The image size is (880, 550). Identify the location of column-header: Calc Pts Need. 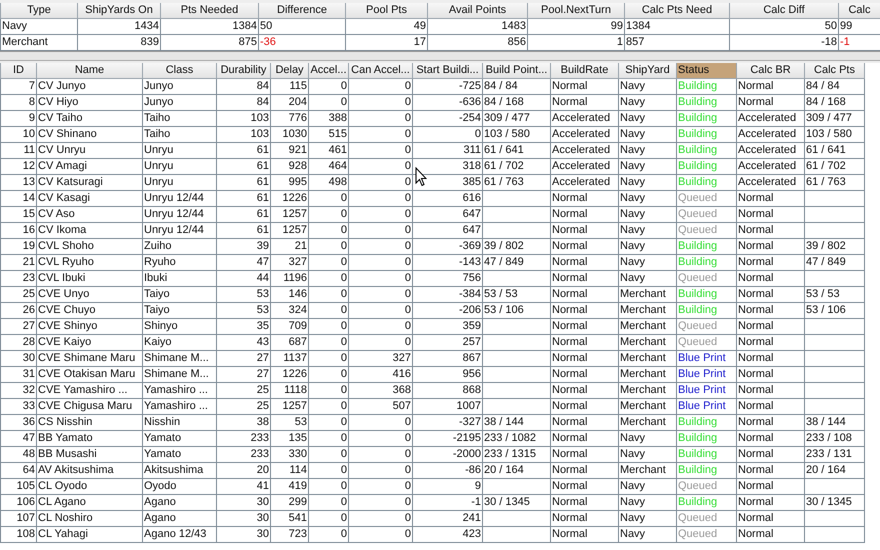
(677, 10).